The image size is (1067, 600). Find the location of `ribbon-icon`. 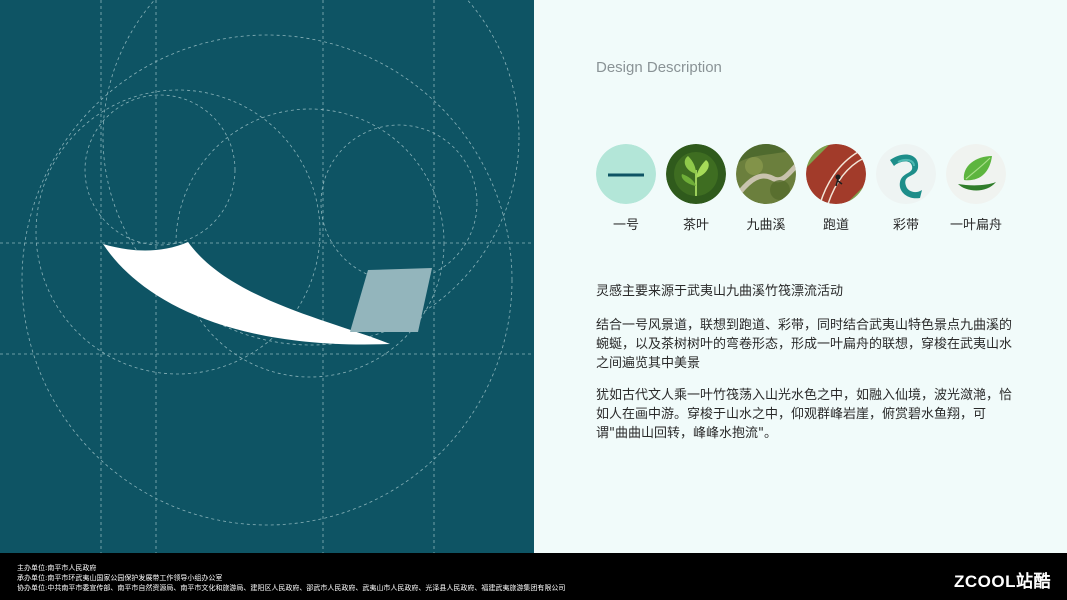

ribbon-icon is located at coordinates (906, 174).